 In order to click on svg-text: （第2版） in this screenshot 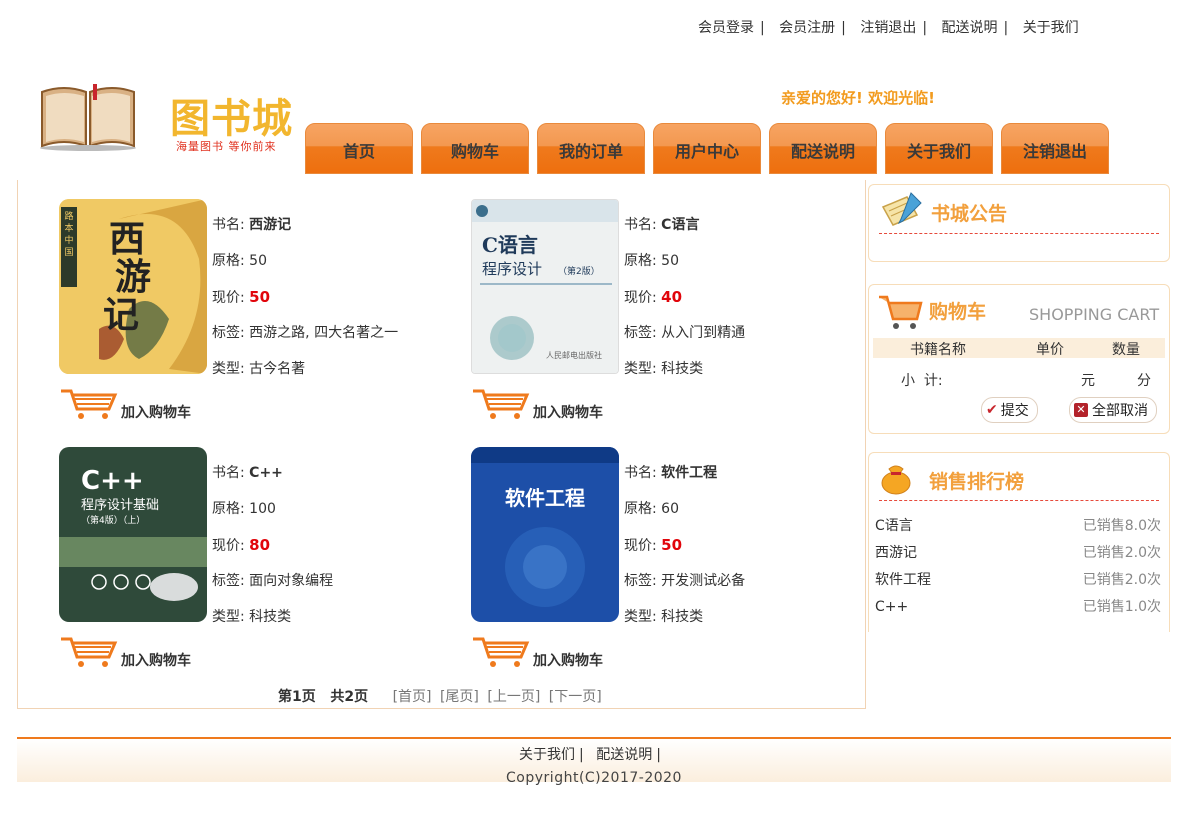, I will do `click(579, 271)`.